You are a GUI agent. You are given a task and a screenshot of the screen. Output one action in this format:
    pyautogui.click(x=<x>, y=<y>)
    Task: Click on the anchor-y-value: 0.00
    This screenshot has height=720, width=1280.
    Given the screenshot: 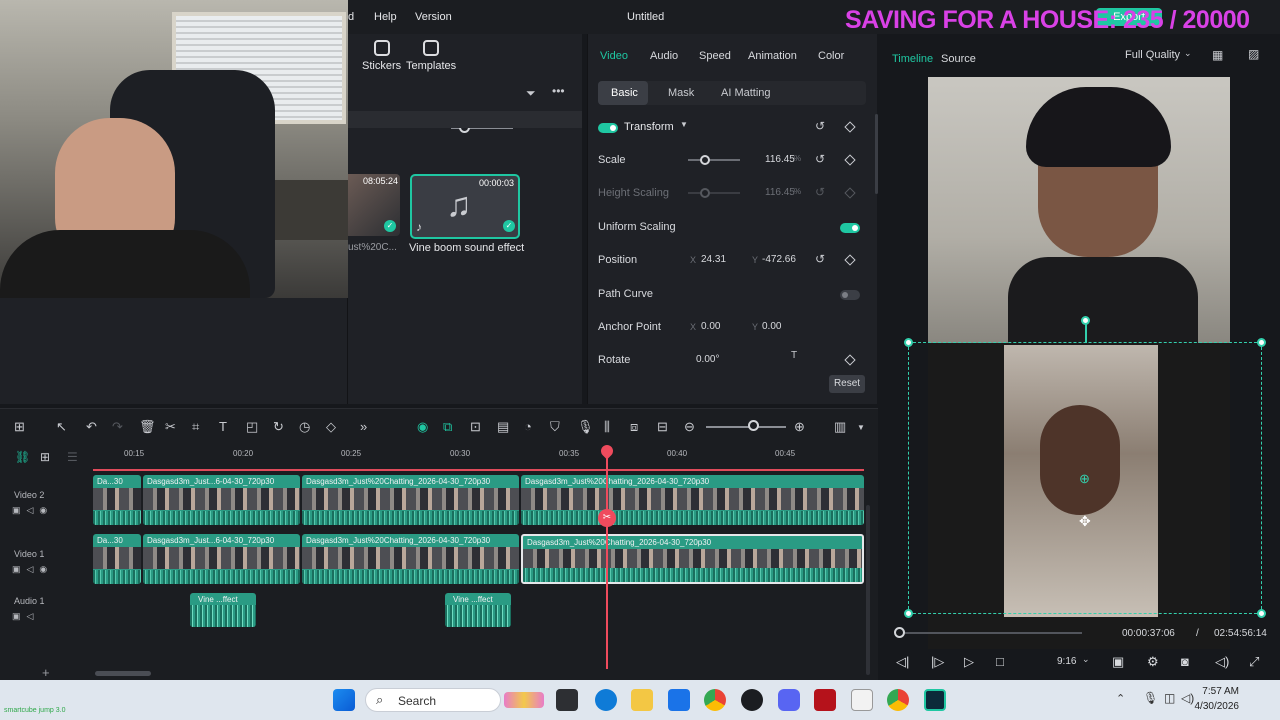 What is the action you would take?
    pyautogui.click(x=771, y=326)
    